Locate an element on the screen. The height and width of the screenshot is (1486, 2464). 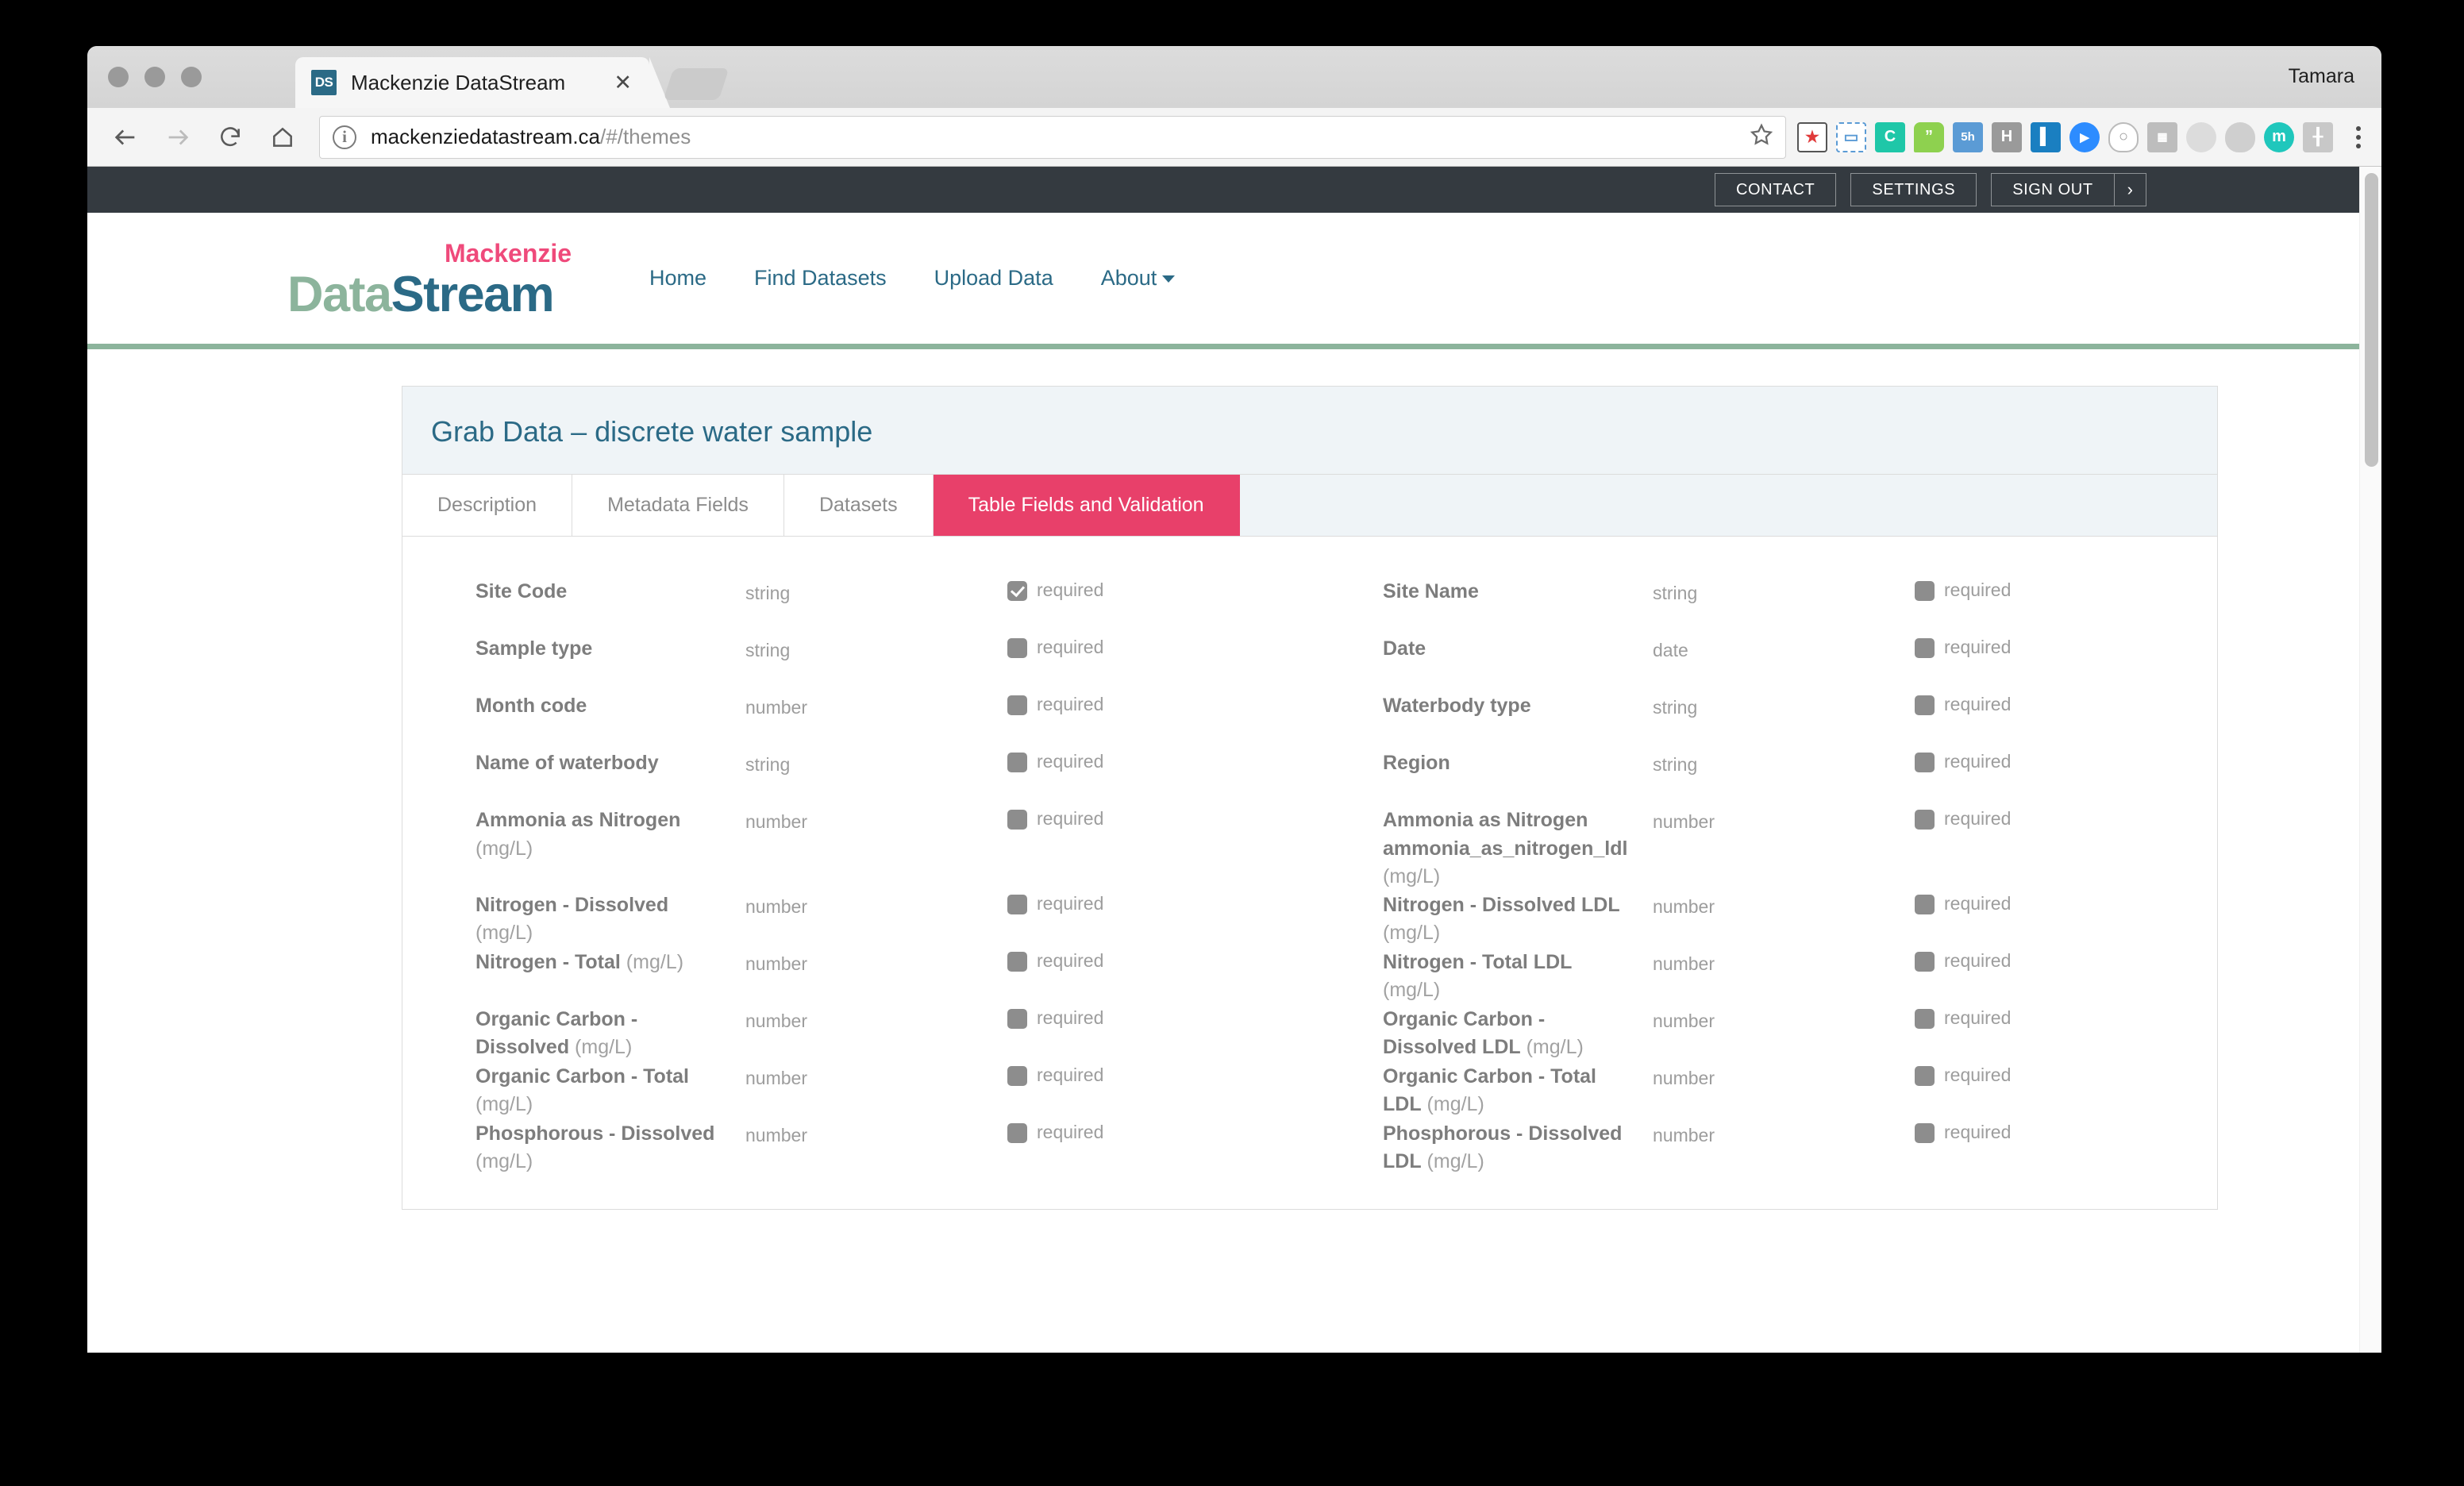
back-arrow-icon is located at coordinates (125, 137).